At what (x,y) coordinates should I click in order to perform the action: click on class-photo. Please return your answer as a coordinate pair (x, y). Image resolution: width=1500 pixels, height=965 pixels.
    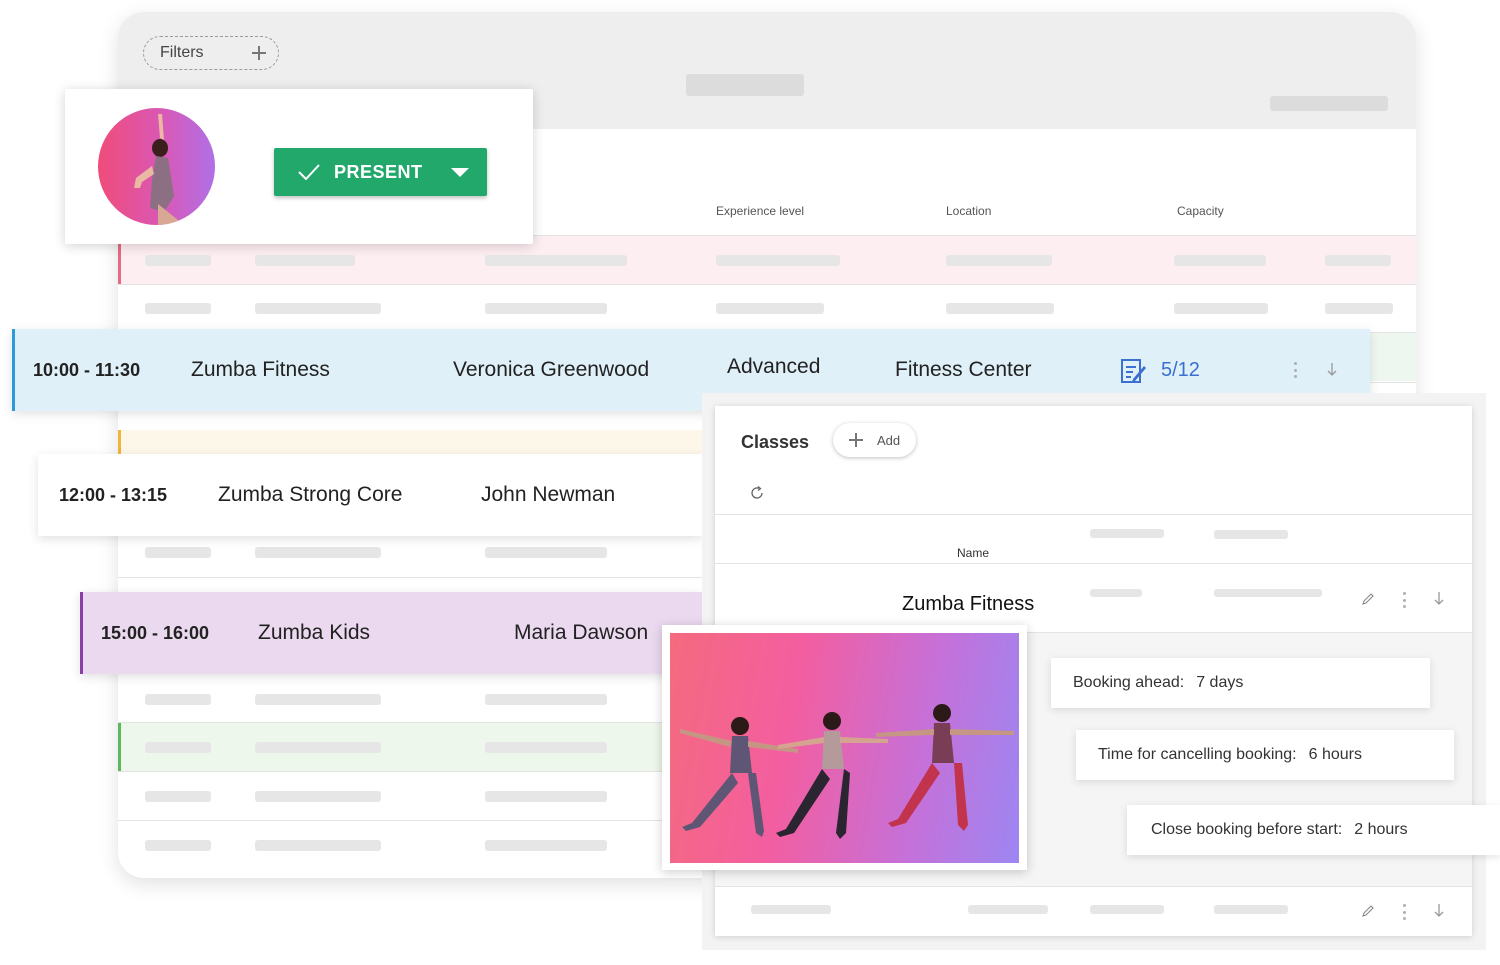
    Looking at the image, I should click on (844, 747).